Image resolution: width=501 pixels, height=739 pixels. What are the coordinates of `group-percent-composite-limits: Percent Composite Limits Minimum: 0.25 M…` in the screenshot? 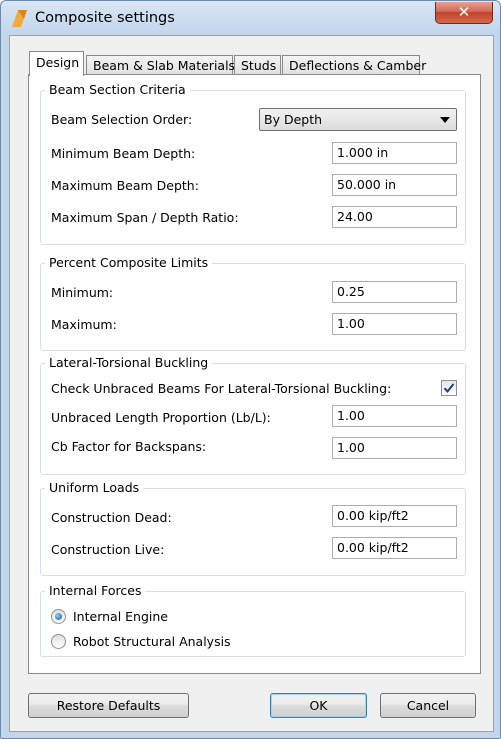 It's located at (253, 303).